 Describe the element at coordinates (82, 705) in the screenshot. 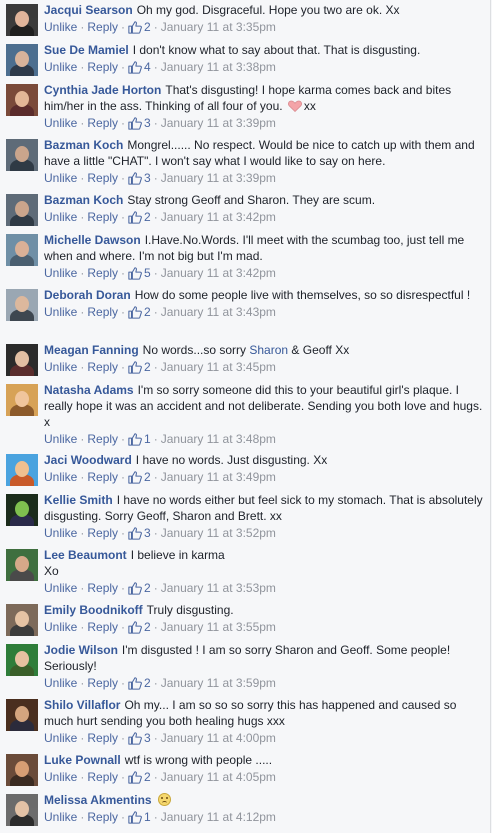

I see `comment-author: Shilo Villaflor` at that location.